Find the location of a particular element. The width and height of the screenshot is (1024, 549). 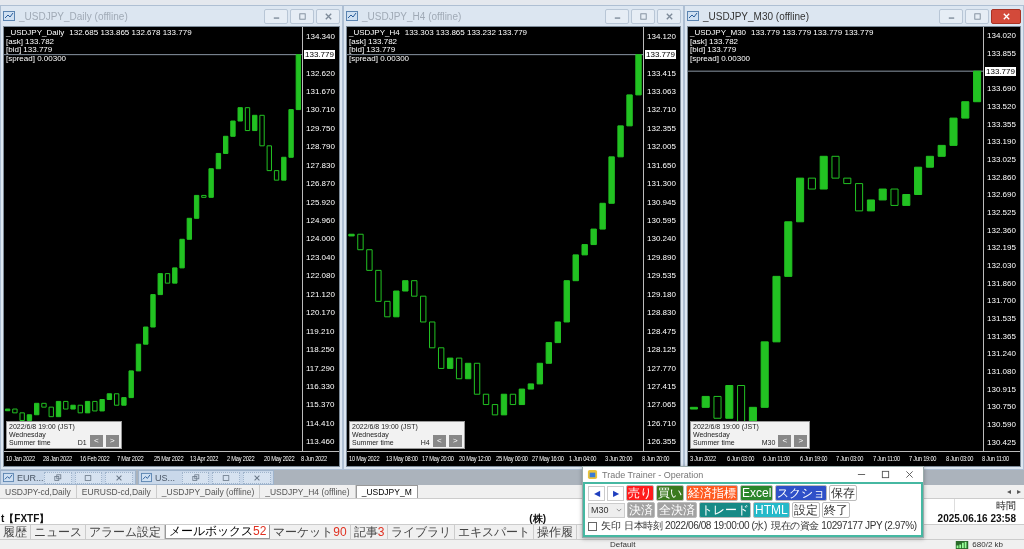

chart-tab: EURUSD-cd,Daily is located at coordinates (116, 491).